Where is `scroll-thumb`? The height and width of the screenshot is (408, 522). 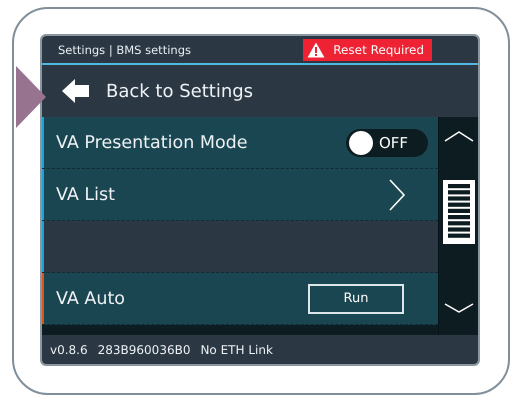 scroll-thumb is located at coordinates (458, 212).